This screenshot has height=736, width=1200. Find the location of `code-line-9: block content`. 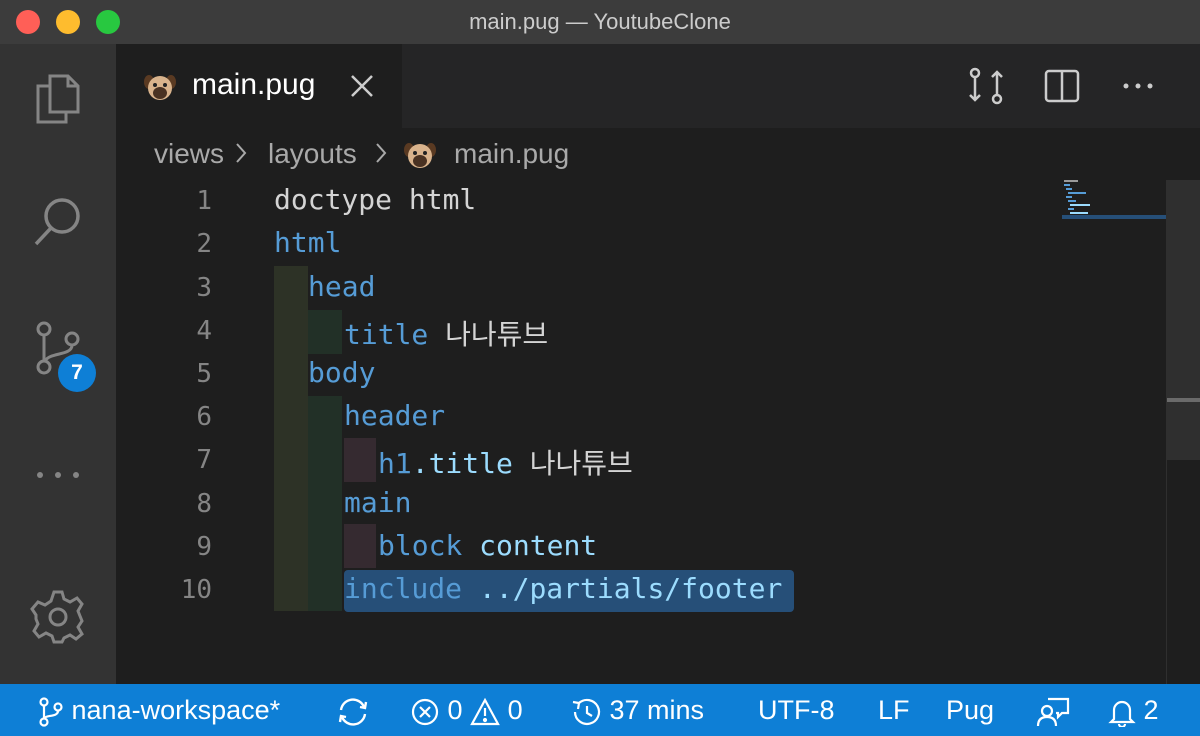

code-line-9: block content is located at coordinates (487, 545).